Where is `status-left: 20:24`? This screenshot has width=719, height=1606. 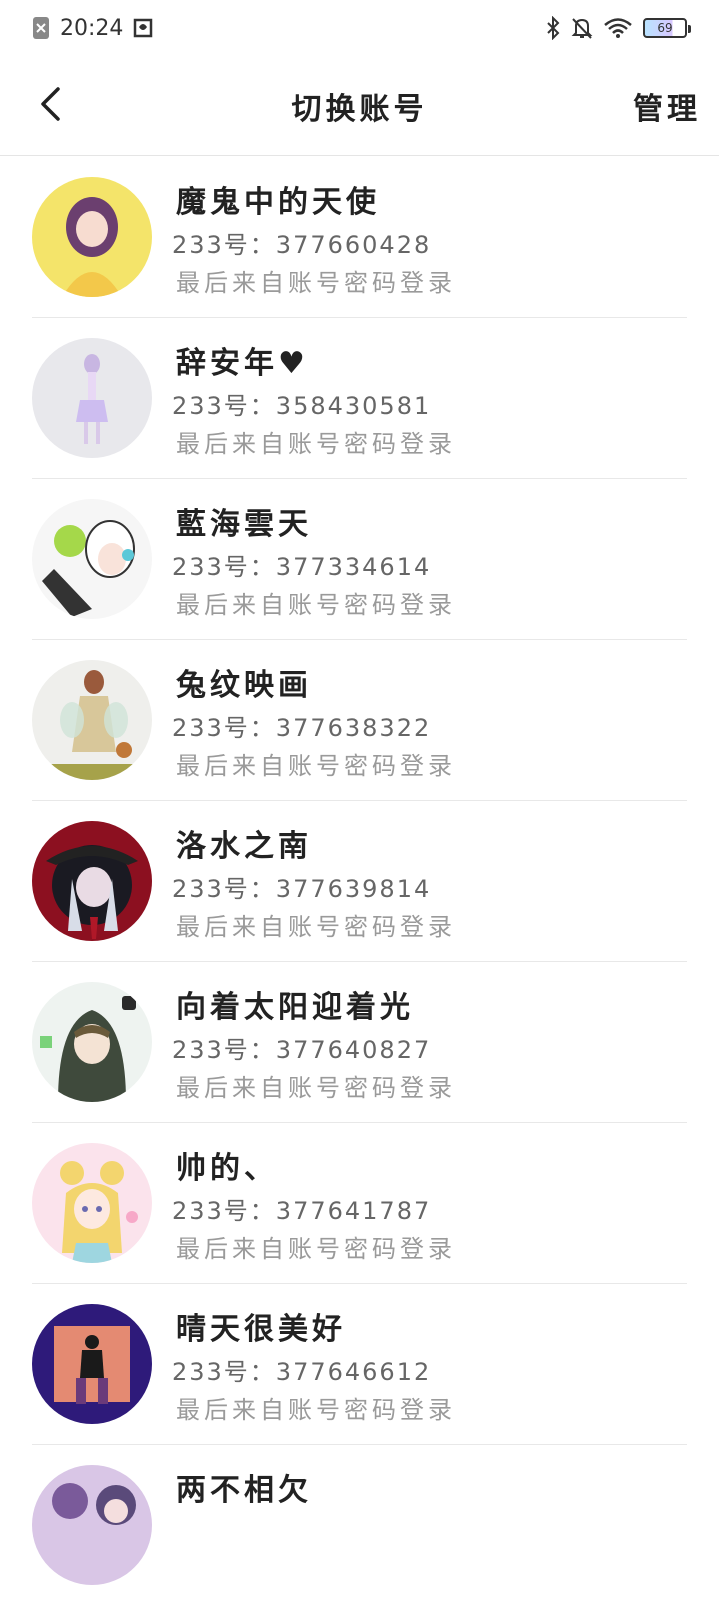
status-left: 20:24 is located at coordinates (93, 28).